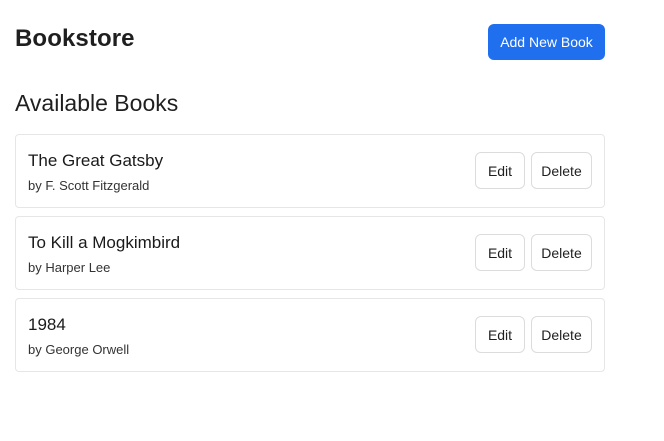 This screenshot has height=441, width=664. I want to click on book-title: 1984, so click(47, 324).